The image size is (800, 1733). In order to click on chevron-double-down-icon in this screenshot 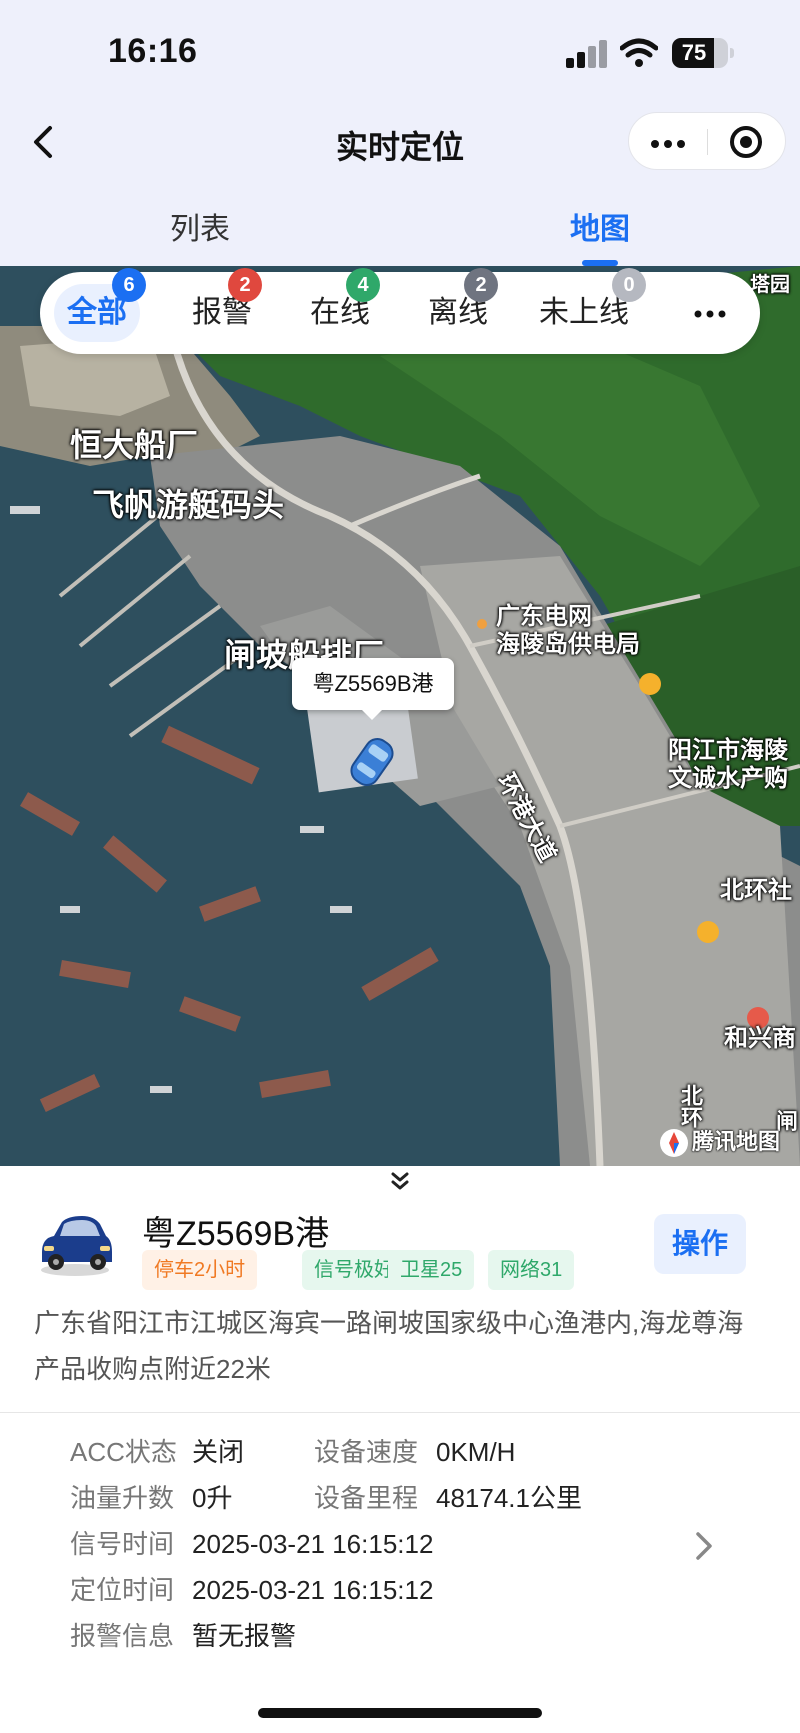, I will do `click(400, 1181)`.